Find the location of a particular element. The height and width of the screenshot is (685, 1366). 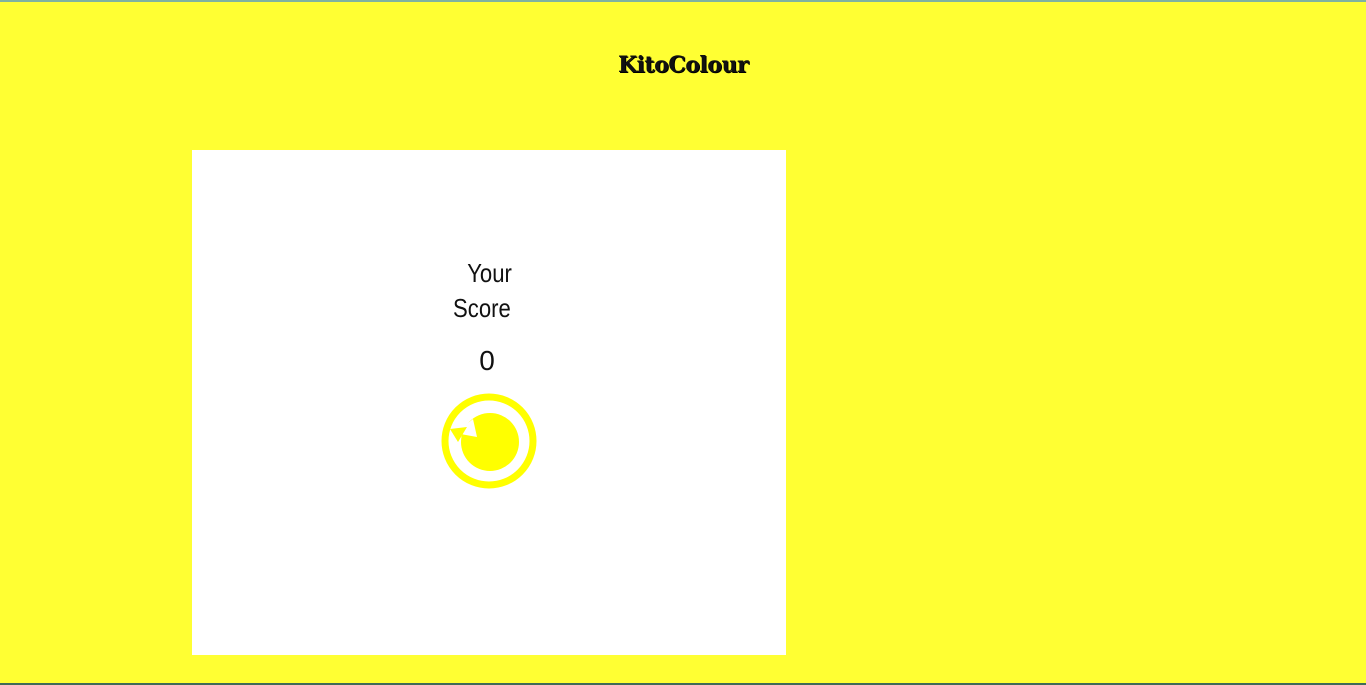

score-label-line1: Your is located at coordinates (489, 273).